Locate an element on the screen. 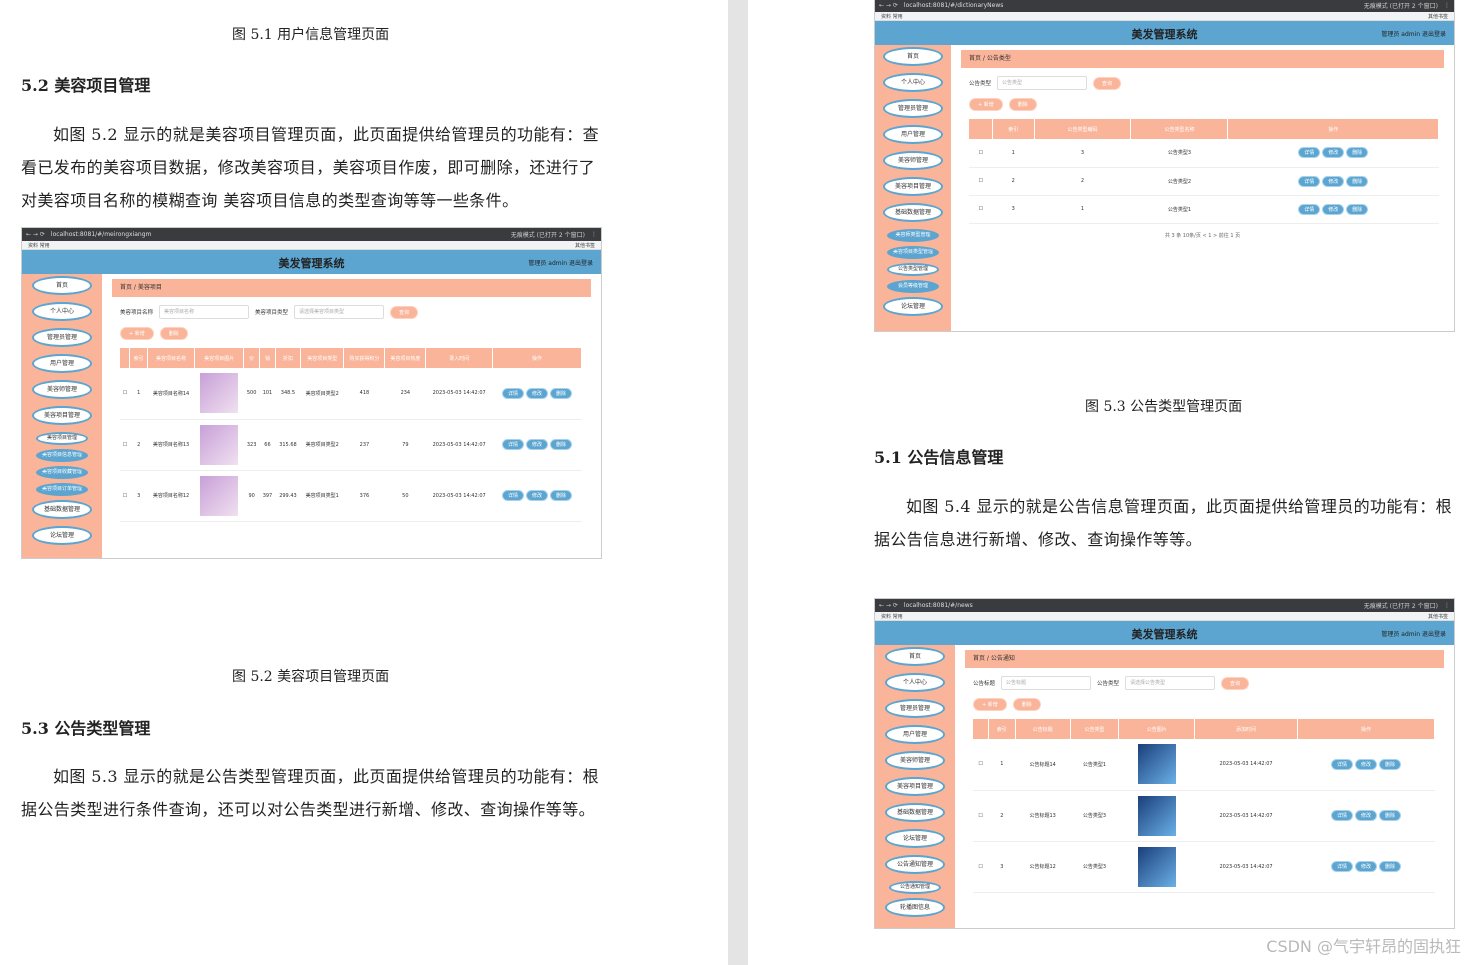 This screenshot has height=965, width=1475. notice-image is located at coordinates (1156, 764).